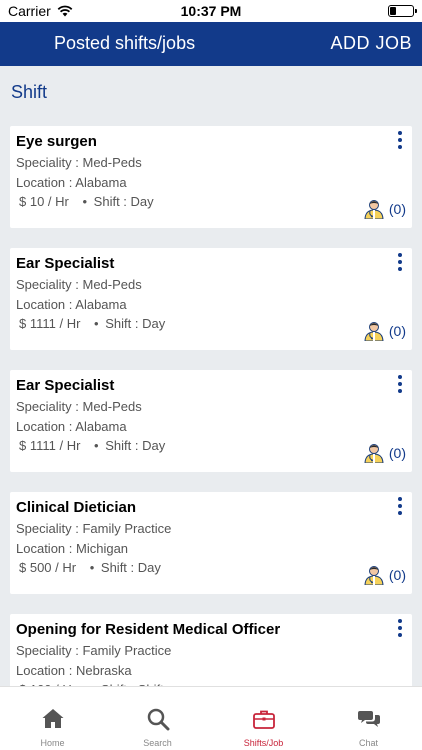  I want to click on navbar: Posted shifts/jobs ADD JOB, so click(211, 44).